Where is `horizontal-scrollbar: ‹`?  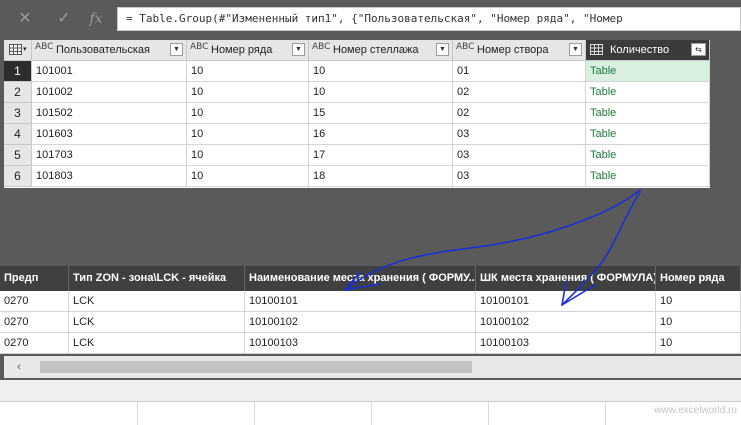 horizontal-scrollbar: ‹ is located at coordinates (372, 367).